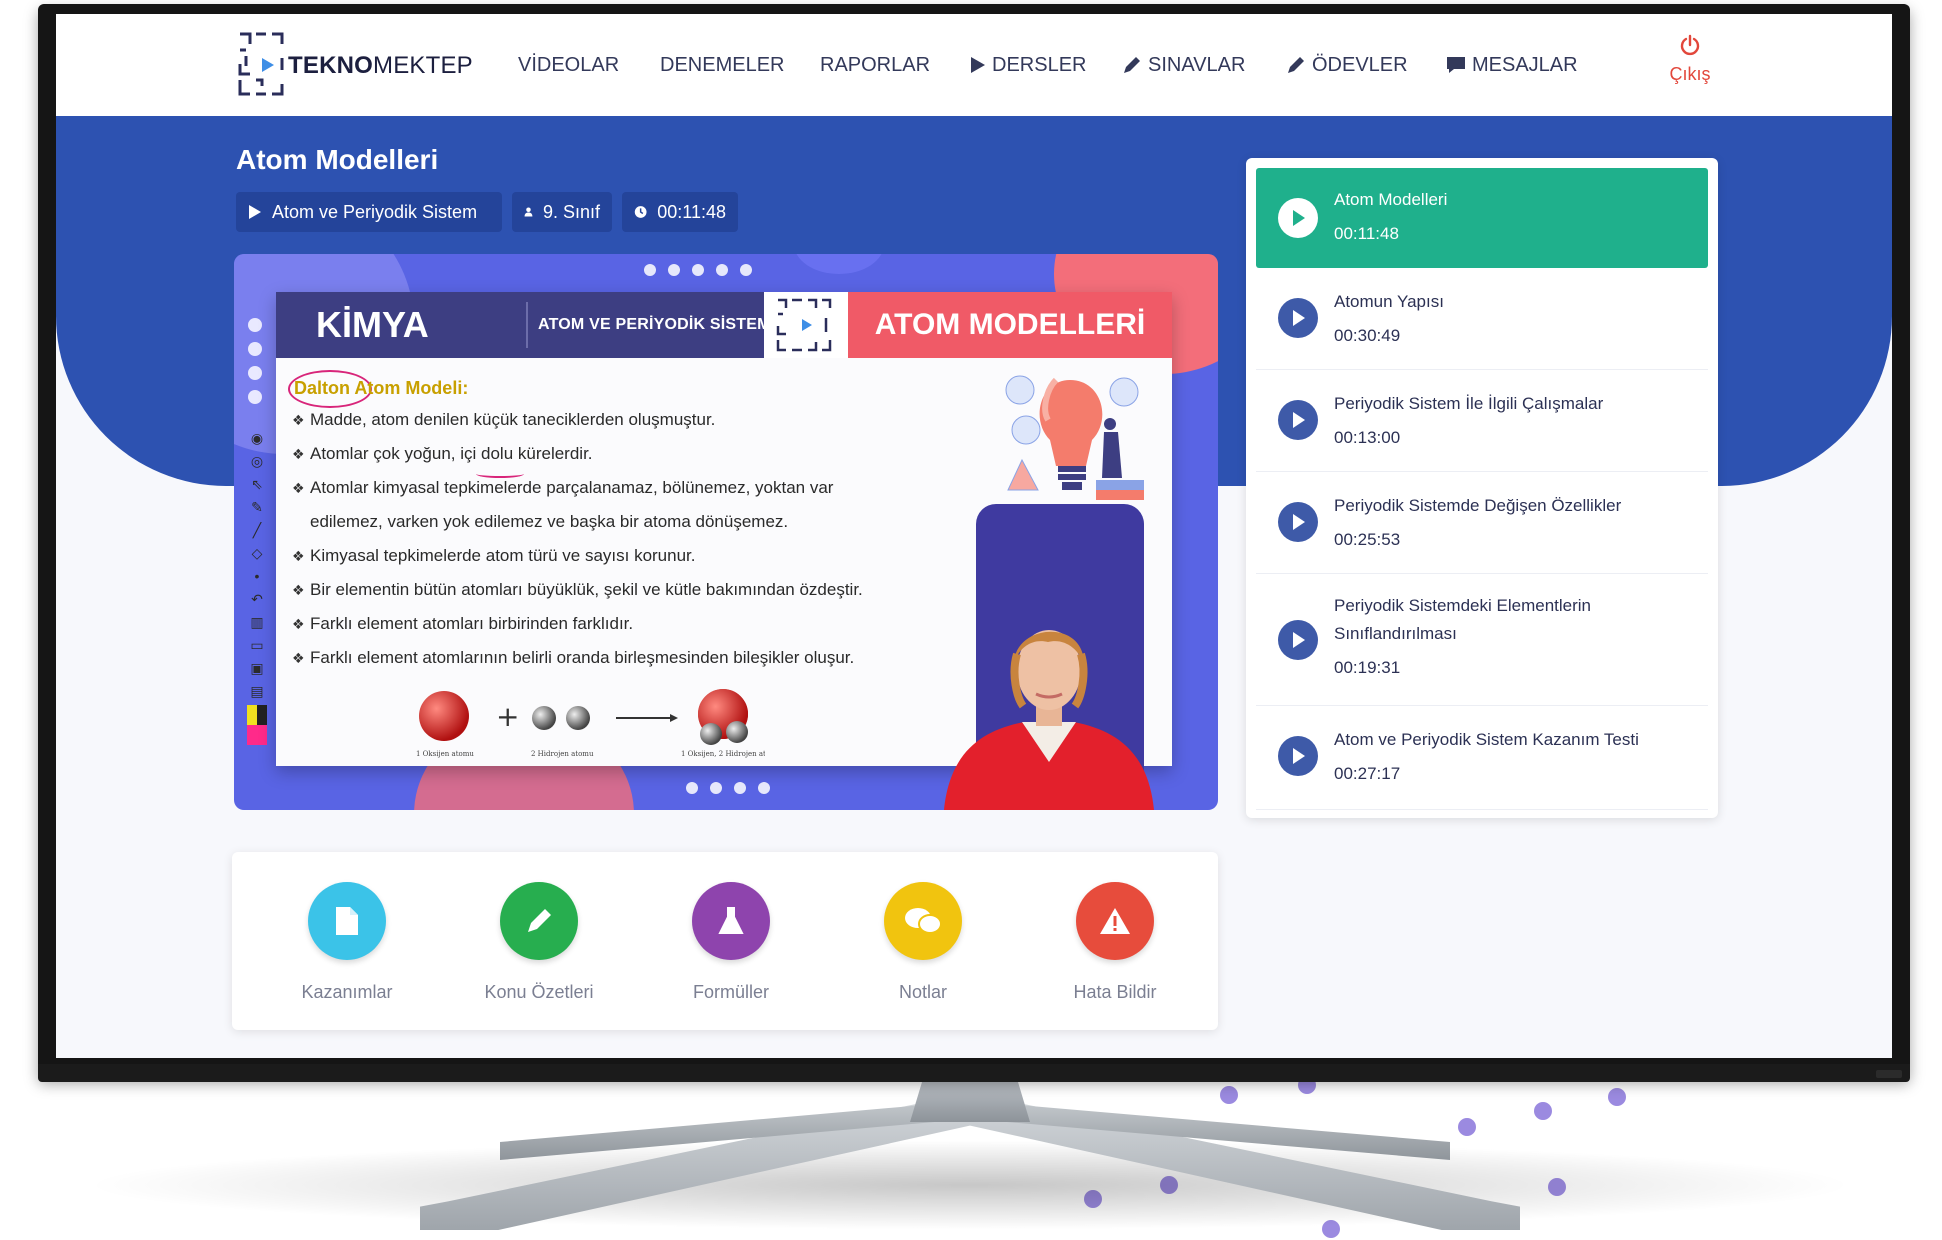 The image size is (1942, 1240). What do you see at coordinates (1367, 335) in the screenshot?
I see `playlist-duration: 00:30:49` at bounding box center [1367, 335].